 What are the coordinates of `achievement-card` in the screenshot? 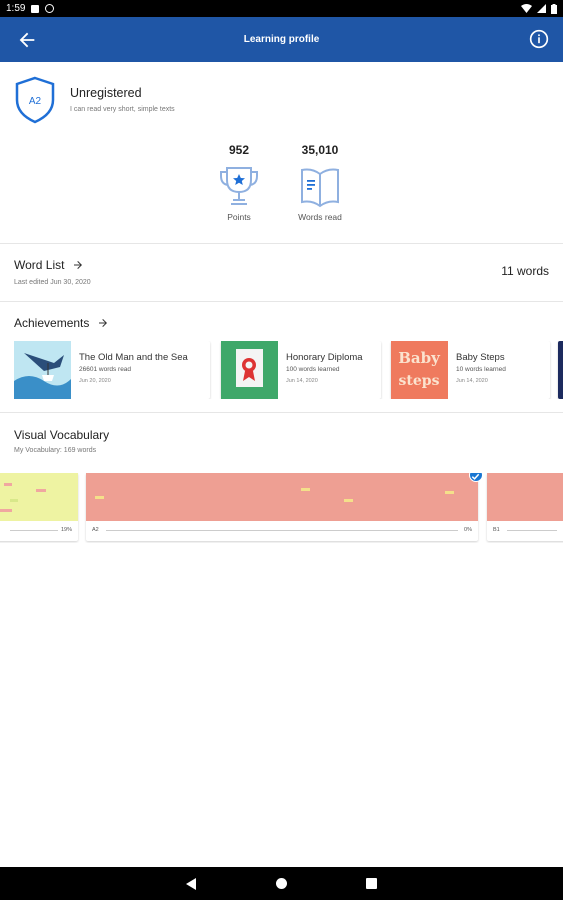 It's located at (560, 370).